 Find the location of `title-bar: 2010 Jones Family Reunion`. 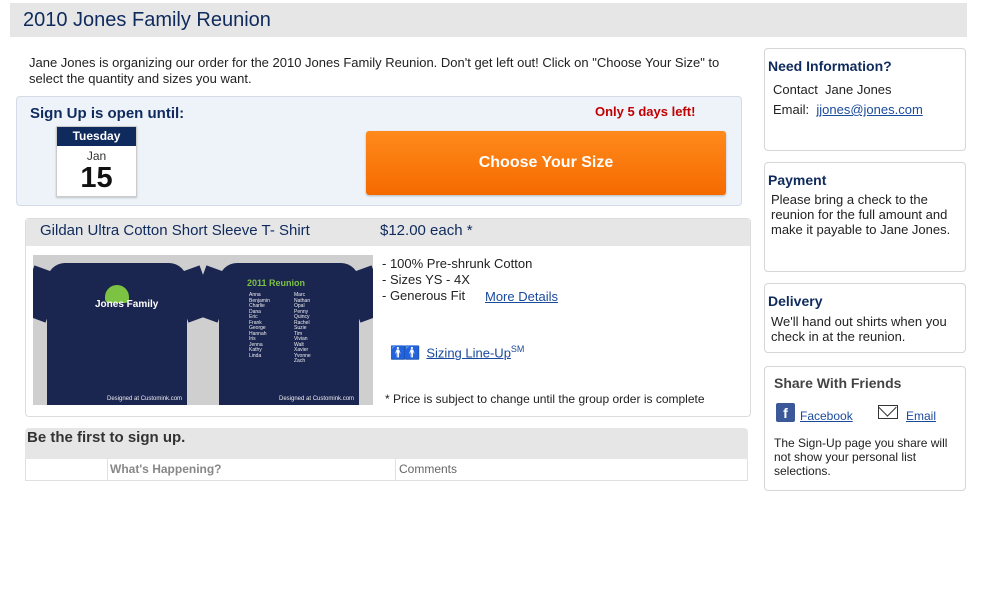

title-bar: 2010 Jones Family Reunion is located at coordinates (488, 20).